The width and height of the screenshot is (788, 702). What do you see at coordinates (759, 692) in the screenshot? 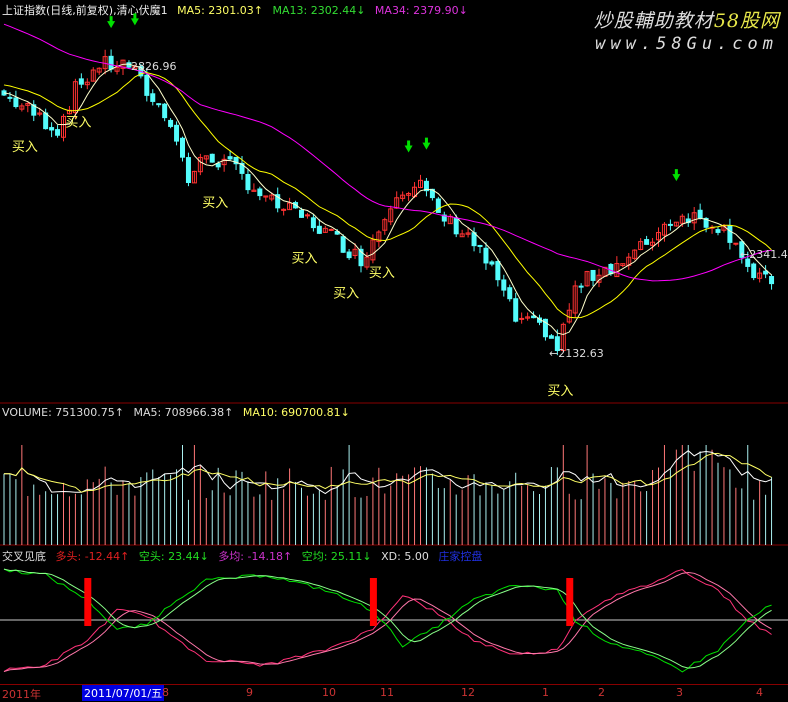
I see `month-tick: 4` at bounding box center [759, 692].